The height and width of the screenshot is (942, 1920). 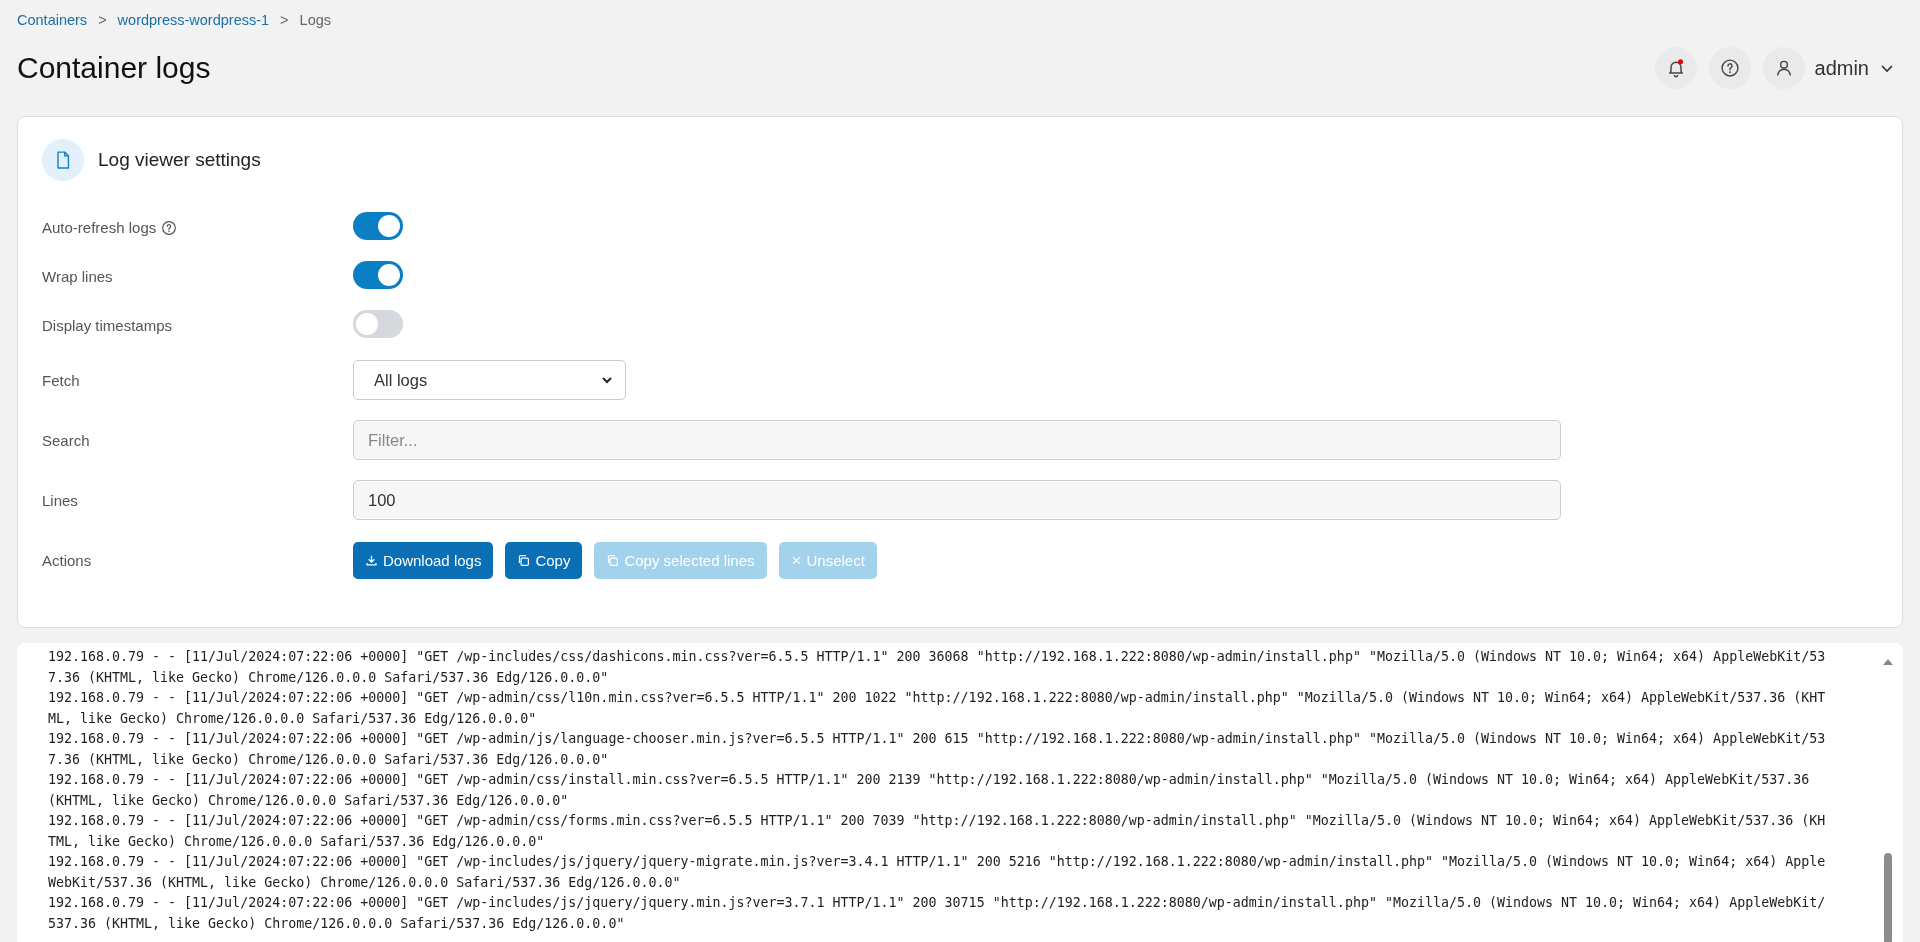 I want to click on field-label: Actions, so click(x=67, y=560).